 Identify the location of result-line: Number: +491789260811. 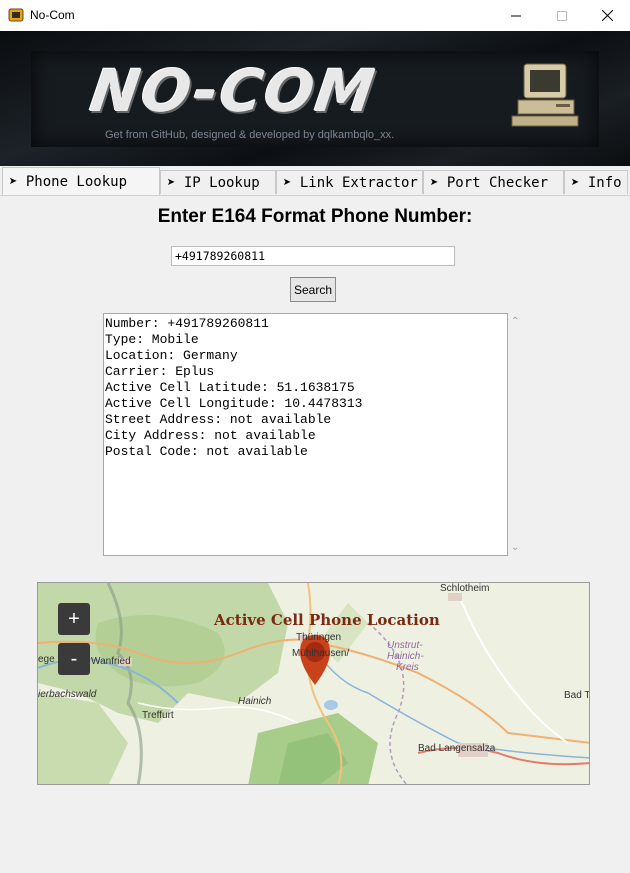
(187, 323).